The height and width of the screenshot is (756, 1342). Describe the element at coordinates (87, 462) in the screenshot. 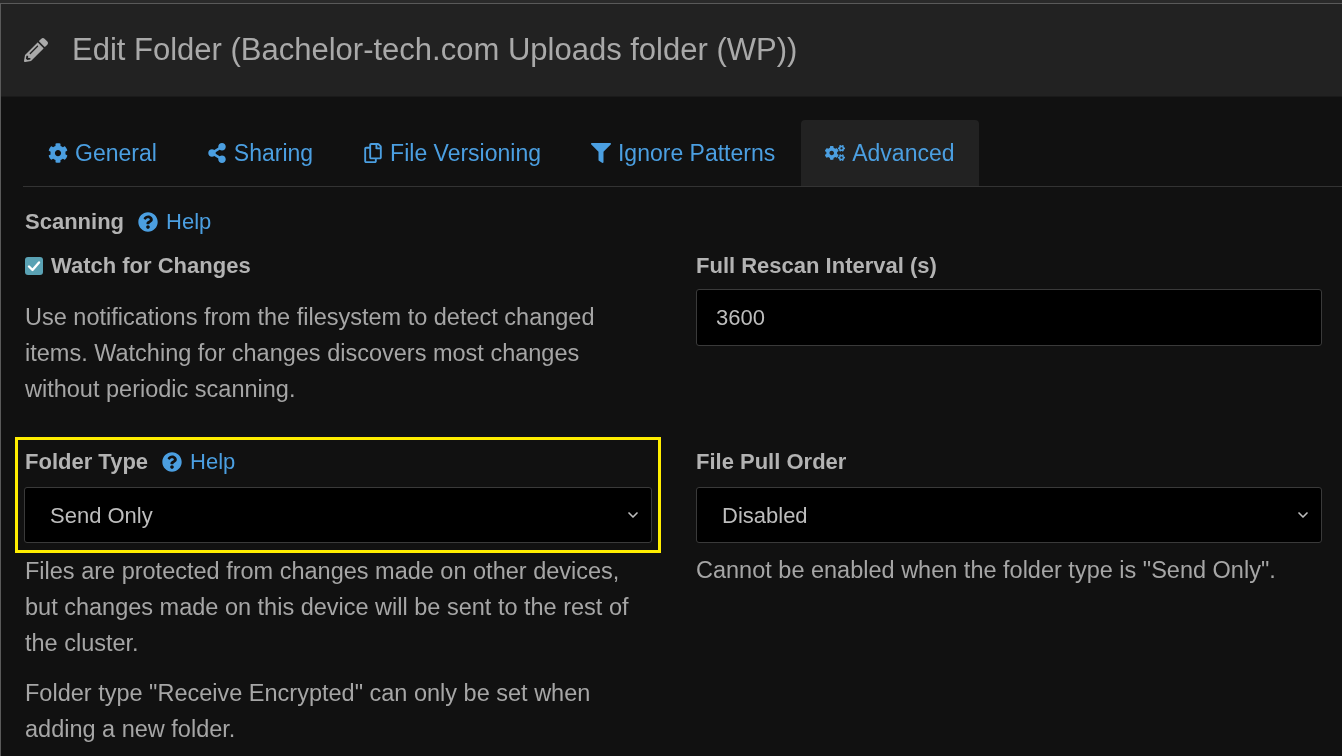

I see `field-label: Folder Type` at that location.